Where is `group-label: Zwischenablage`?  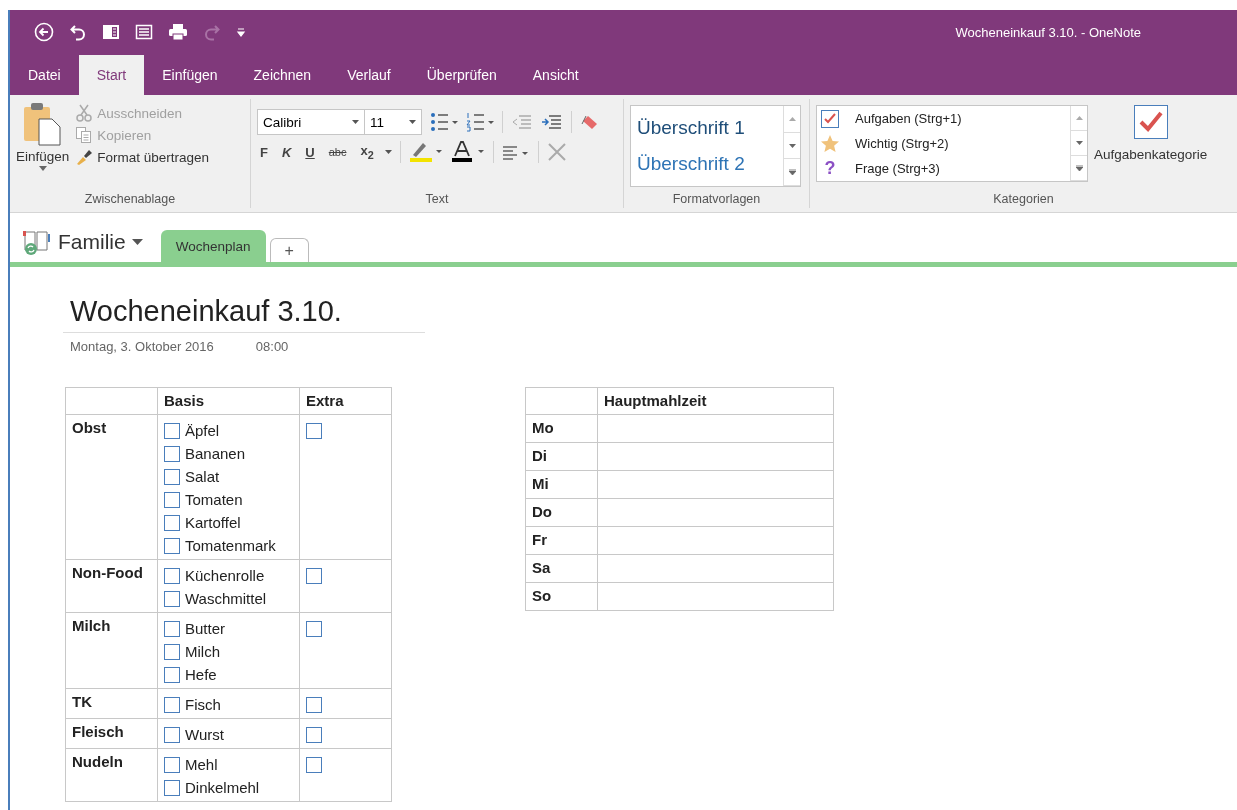 group-label: Zwischenablage is located at coordinates (130, 200).